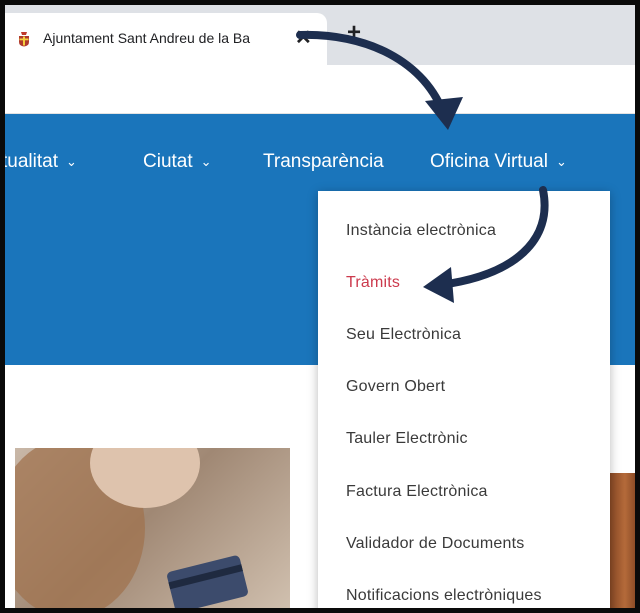 Image resolution: width=640 pixels, height=613 pixels. What do you see at coordinates (417, 492) in the screenshot?
I see `dropdown-item-factura-electronica: Factura Electrònica` at bounding box center [417, 492].